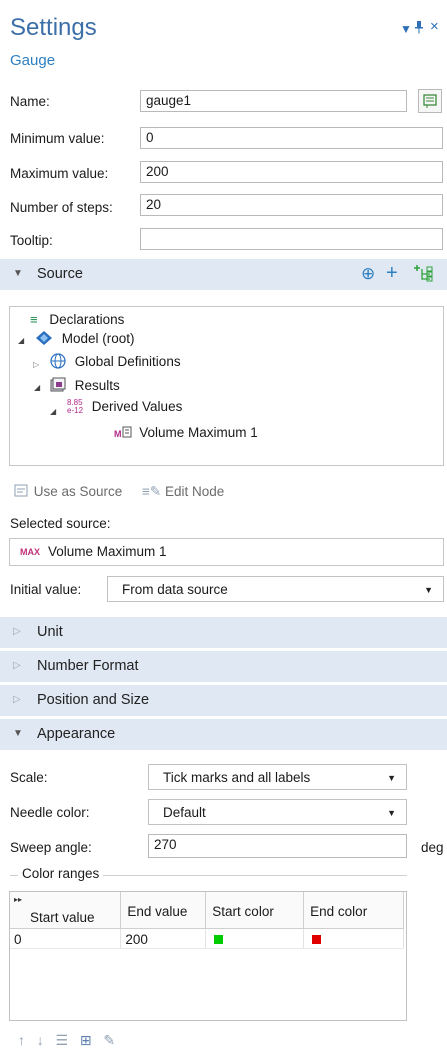 Image resolution: width=447 pixels, height=1057 pixels. I want to click on move-up-icon: ↑, so click(21, 1040).